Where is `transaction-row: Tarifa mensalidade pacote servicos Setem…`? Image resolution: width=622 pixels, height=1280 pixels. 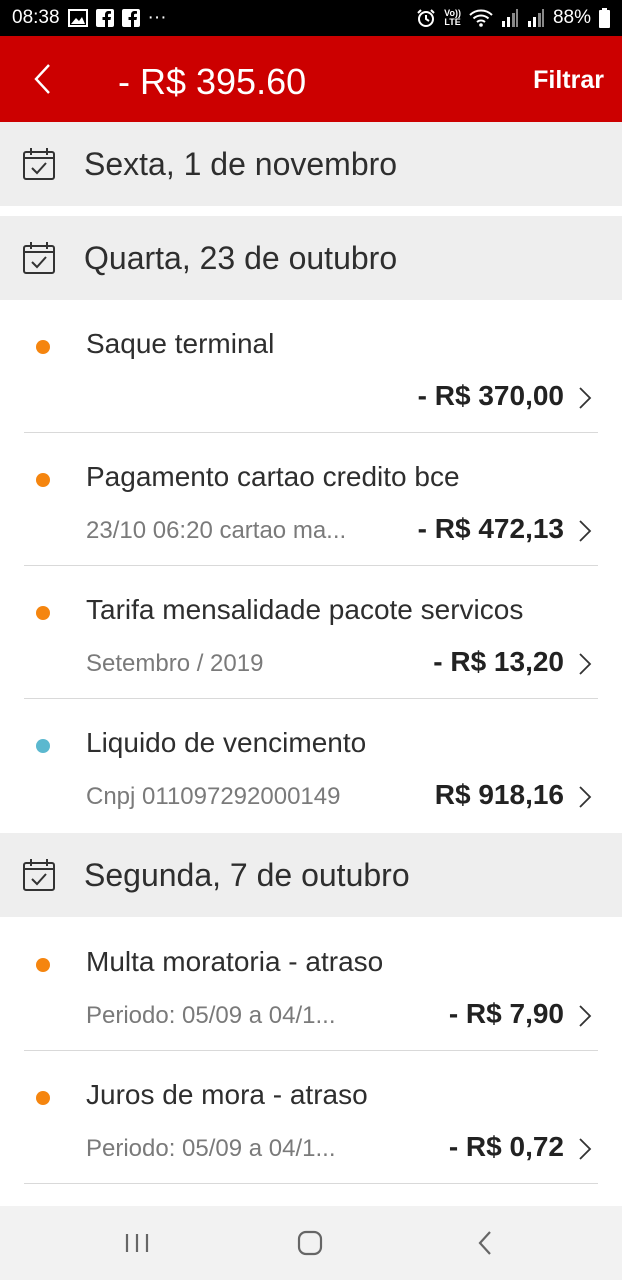
transaction-row: Tarifa mensalidade pacote servicos Setem… is located at coordinates (311, 632).